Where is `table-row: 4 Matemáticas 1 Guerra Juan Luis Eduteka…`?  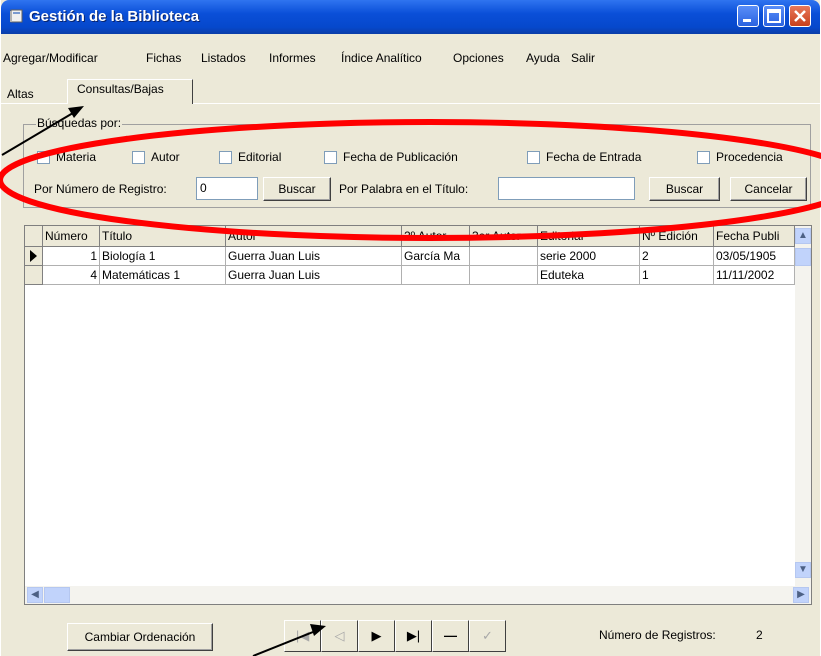
table-row: 4 Matemáticas 1 Guerra Juan Luis Eduteka… is located at coordinates (410, 275).